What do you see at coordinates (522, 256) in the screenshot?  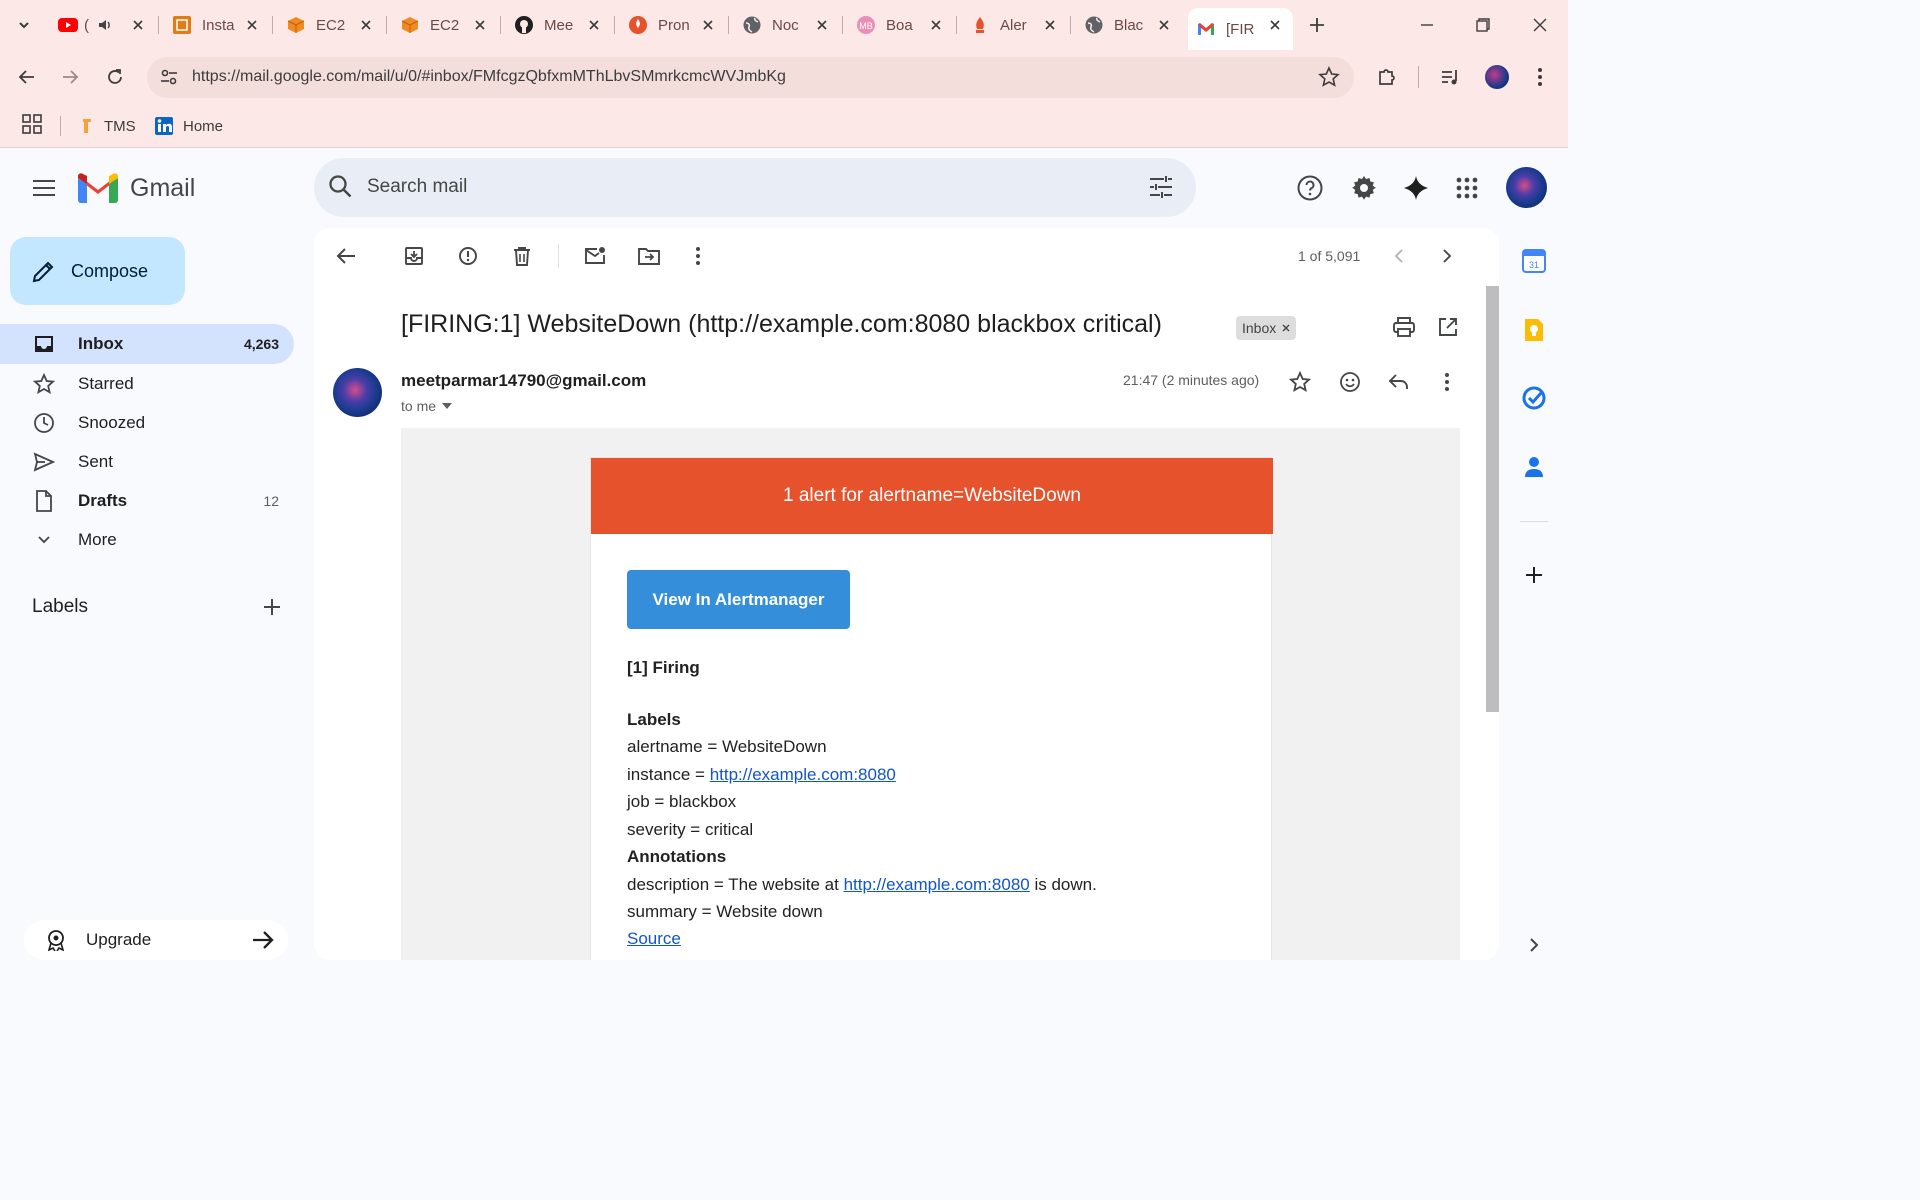 I see `delete-button` at bounding box center [522, 256].